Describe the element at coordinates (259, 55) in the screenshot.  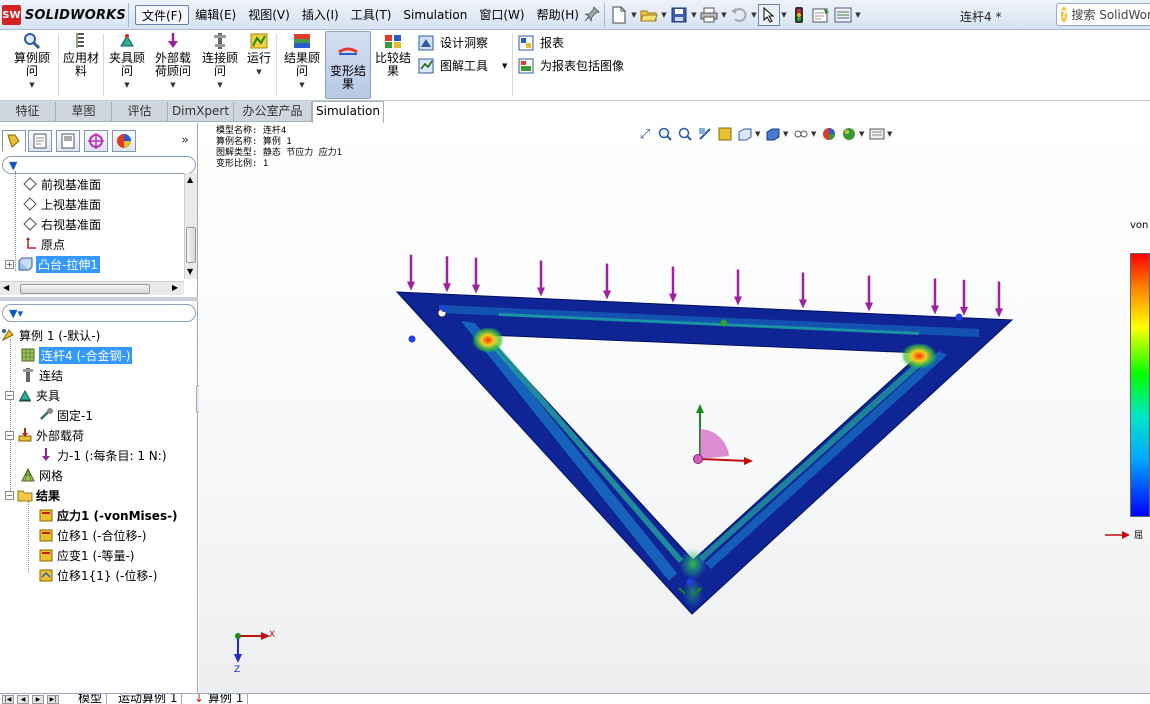
I see `run-button: 运行 ▼` at that location.